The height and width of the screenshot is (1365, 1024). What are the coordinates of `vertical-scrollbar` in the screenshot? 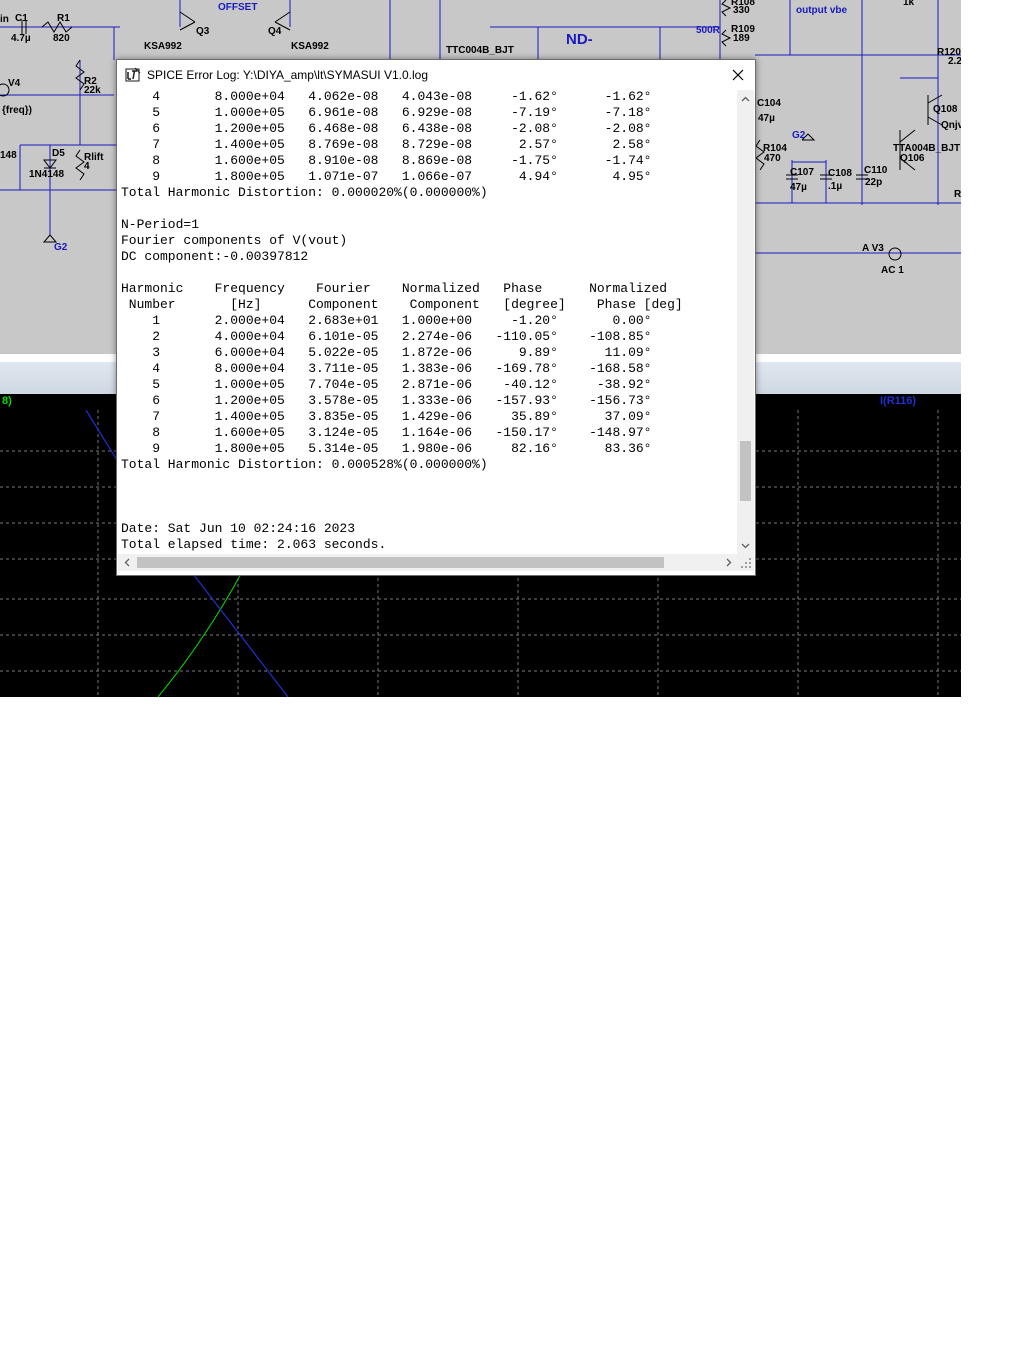 It's located at (745, 322).